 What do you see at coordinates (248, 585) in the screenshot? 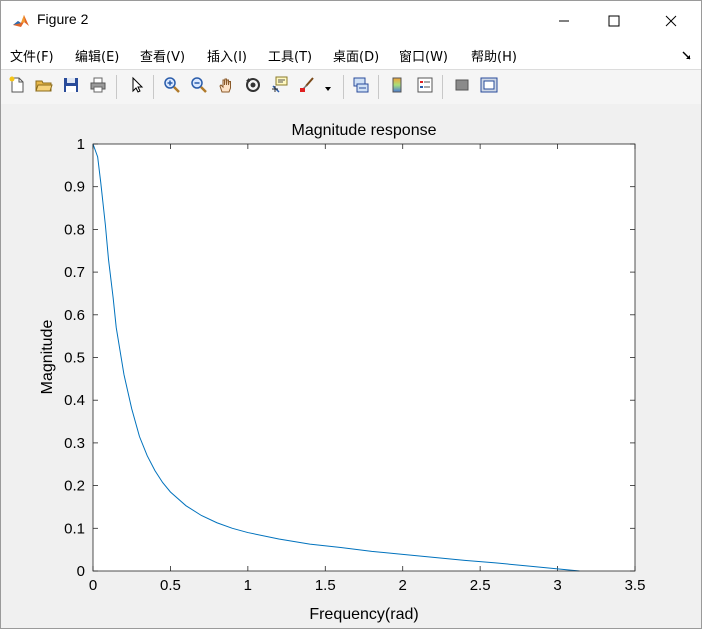
I see `x-tick-label: 1` at bounding box center [248, 585].